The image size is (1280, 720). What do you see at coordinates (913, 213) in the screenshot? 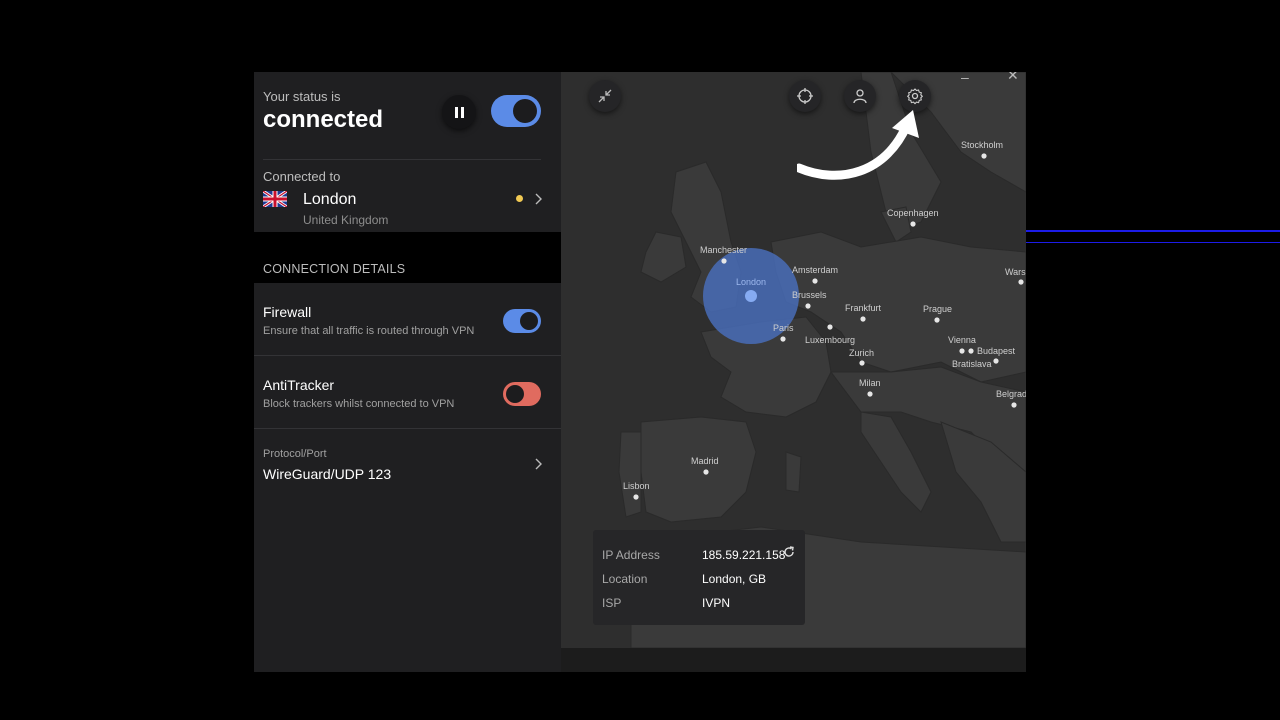
I see `city-label: Copenhagen` at bounding box center [913, 213].